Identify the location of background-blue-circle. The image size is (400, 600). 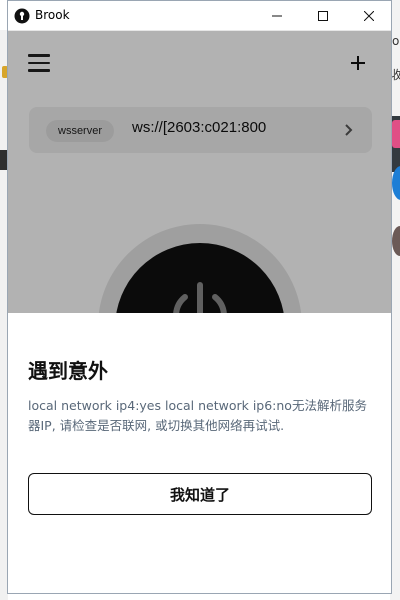
(396, 183).